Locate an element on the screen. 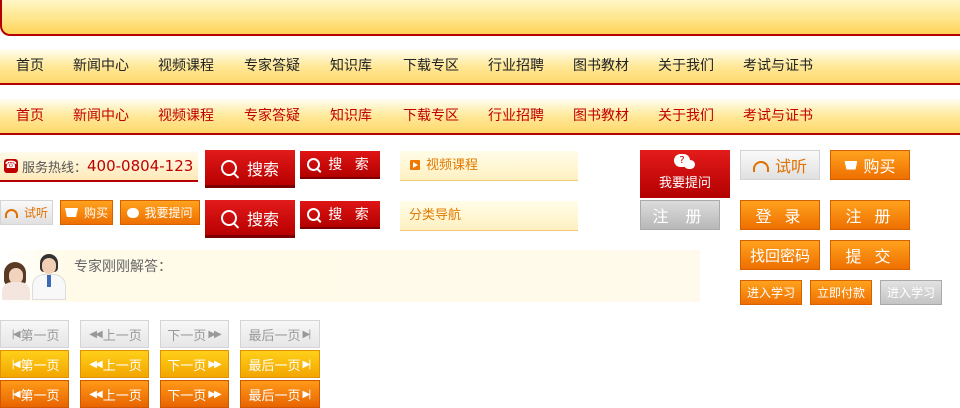 The height and width of the screenshot is (408, 960). pager-first-gray: |◀ 第一页 is located at coordinates (34, 334).